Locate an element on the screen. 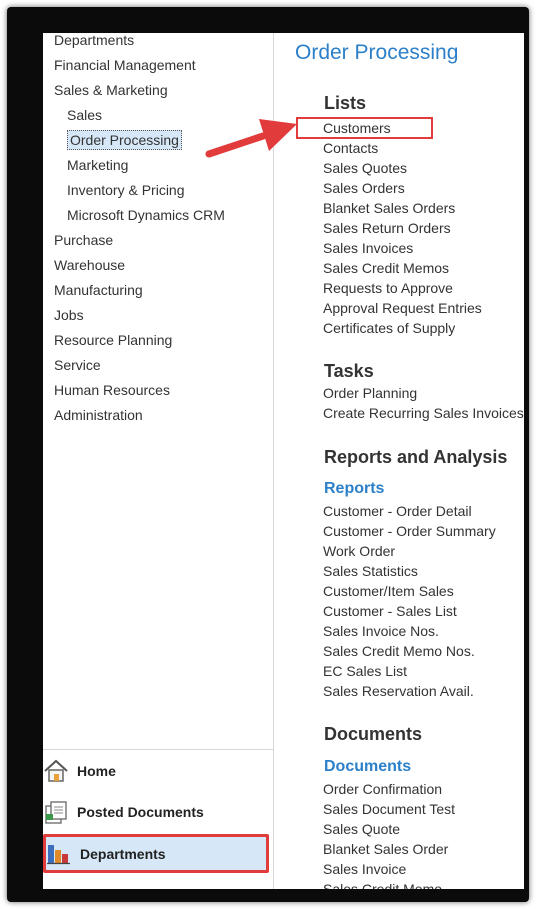 This screenshot has width=537, height=909. section-heading-reports-analysis: Reports and Analysis is located at coordinates (416, 457).